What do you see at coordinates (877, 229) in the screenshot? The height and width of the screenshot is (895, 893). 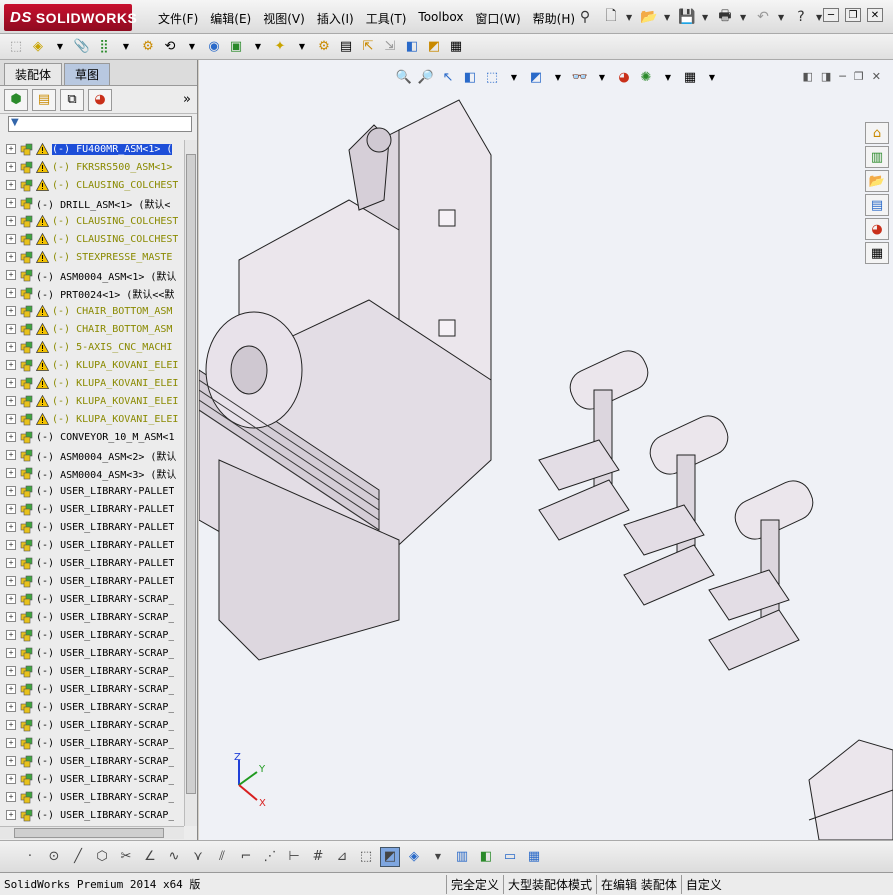 I see `appearances-icon: ◕` at bounding box center [877, 229].